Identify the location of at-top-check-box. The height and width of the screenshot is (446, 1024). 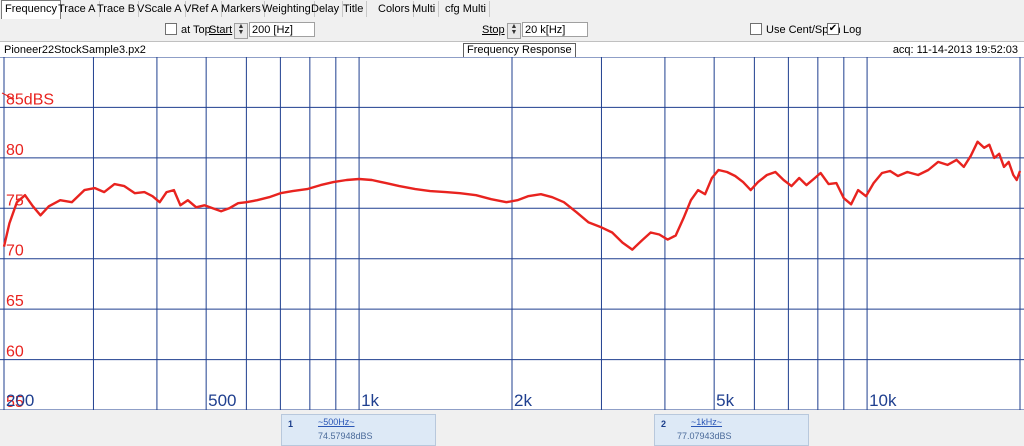
(171, 29).